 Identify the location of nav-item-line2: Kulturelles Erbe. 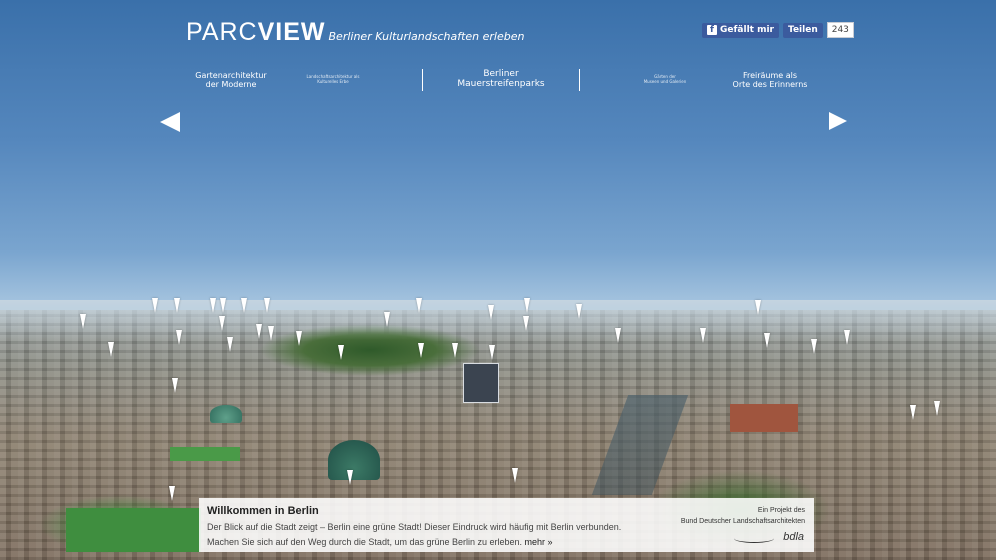
(333, 81).